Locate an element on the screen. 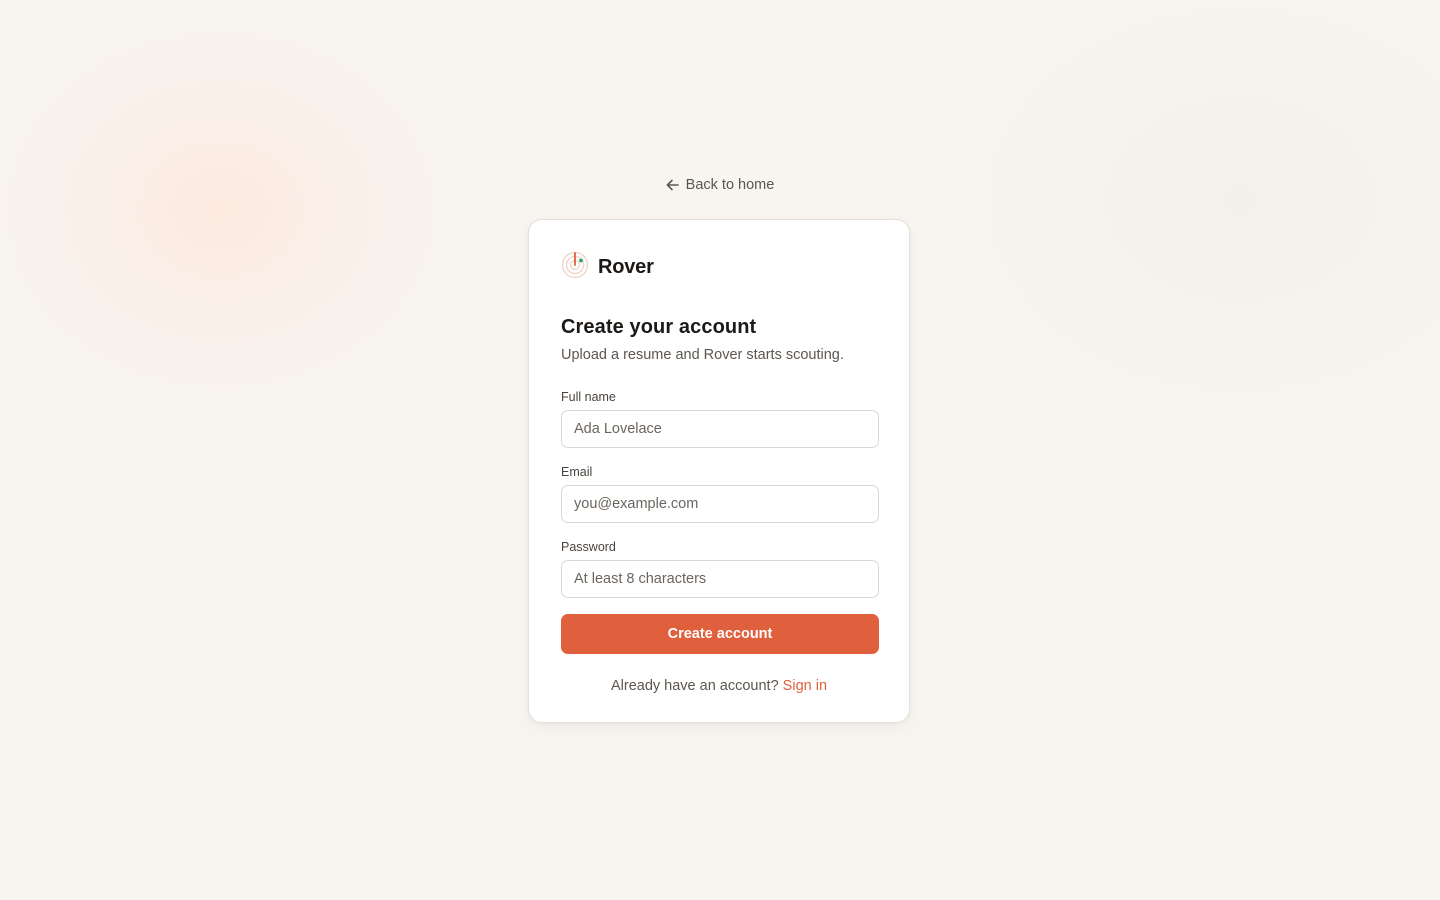  password-input is located at coordinates (720, 579).